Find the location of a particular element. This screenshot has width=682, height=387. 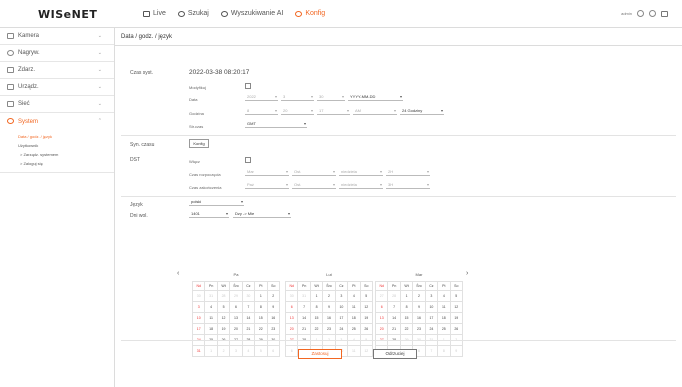

second-select: 17 is located at coordinates (333, 111).